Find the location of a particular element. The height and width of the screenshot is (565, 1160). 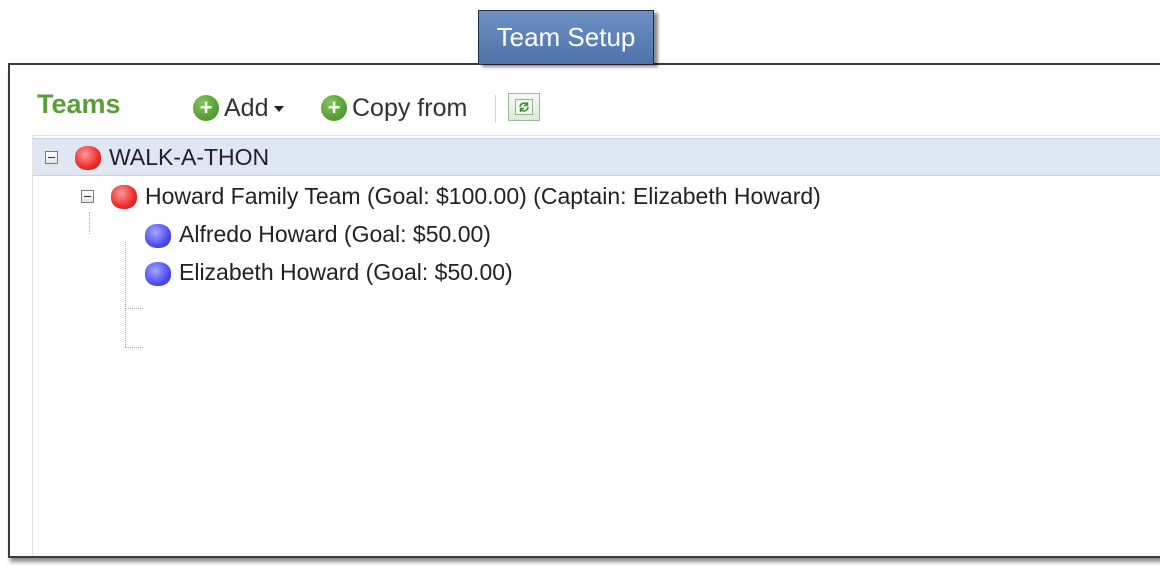

add-button: + Add is located at coordinates (239, 108).